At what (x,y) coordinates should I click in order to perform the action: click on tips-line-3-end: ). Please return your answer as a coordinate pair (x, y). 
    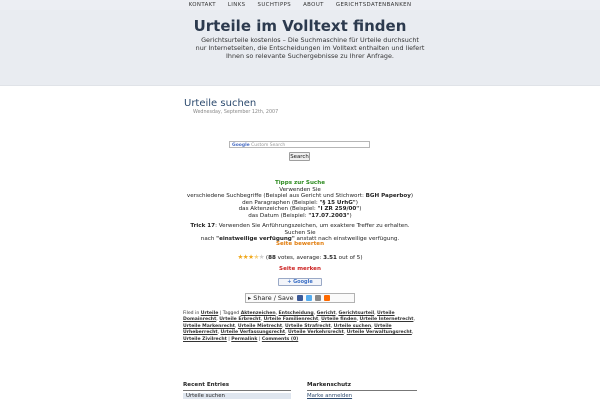
    Looking at the image, I should click on (356, 202).